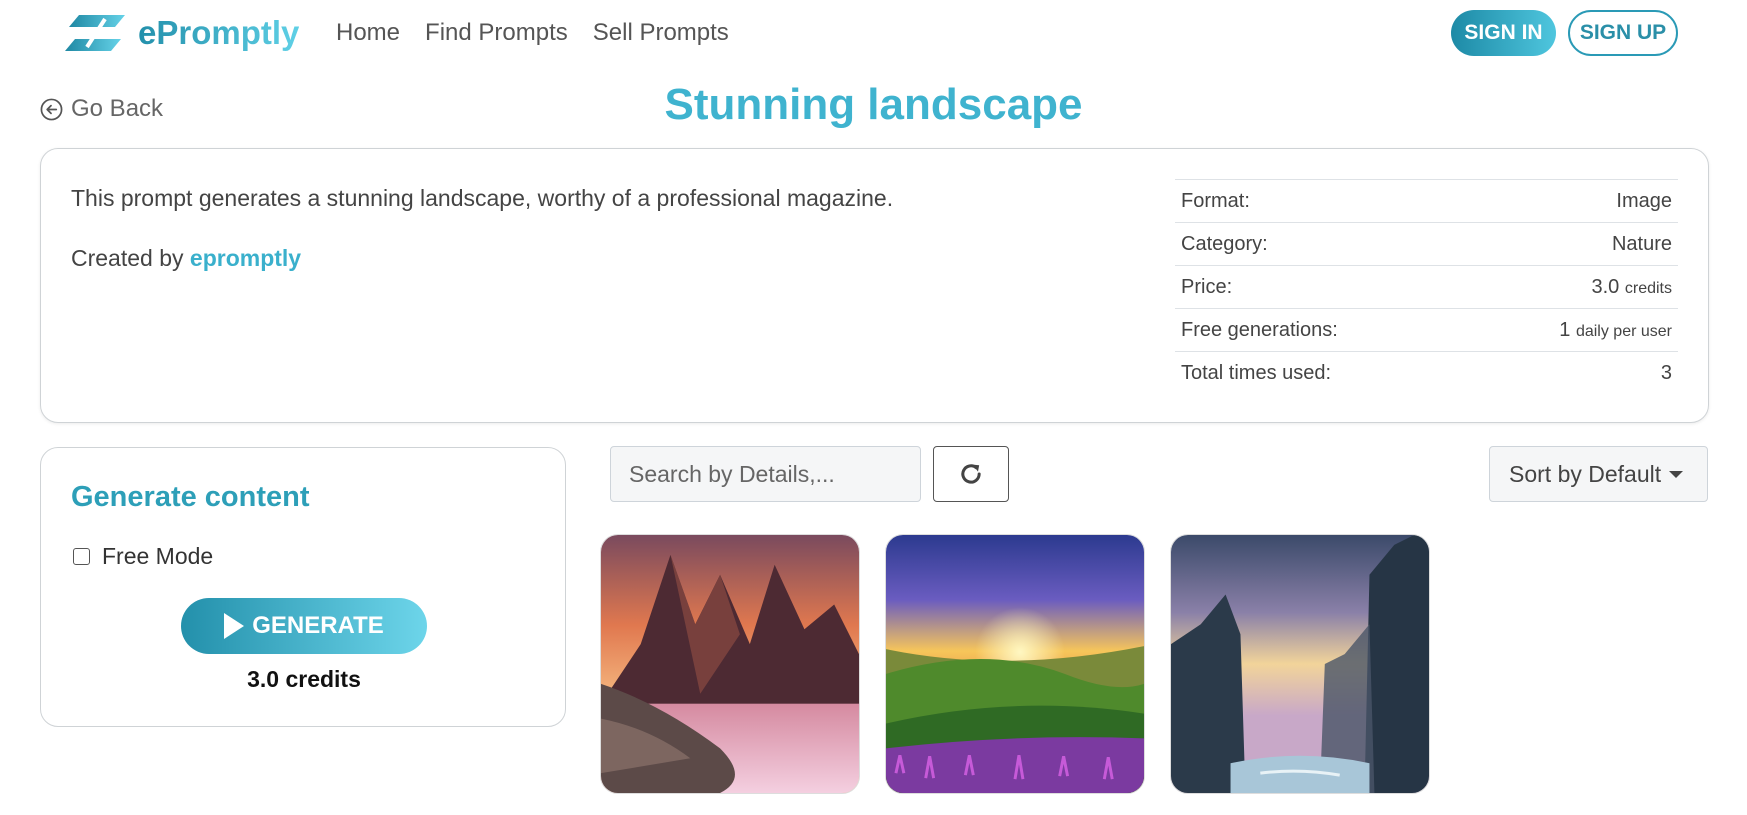  Describe the element at coordinates (51, 109) in the screenshot. I see `arrow-left-circle-icon` at that location.